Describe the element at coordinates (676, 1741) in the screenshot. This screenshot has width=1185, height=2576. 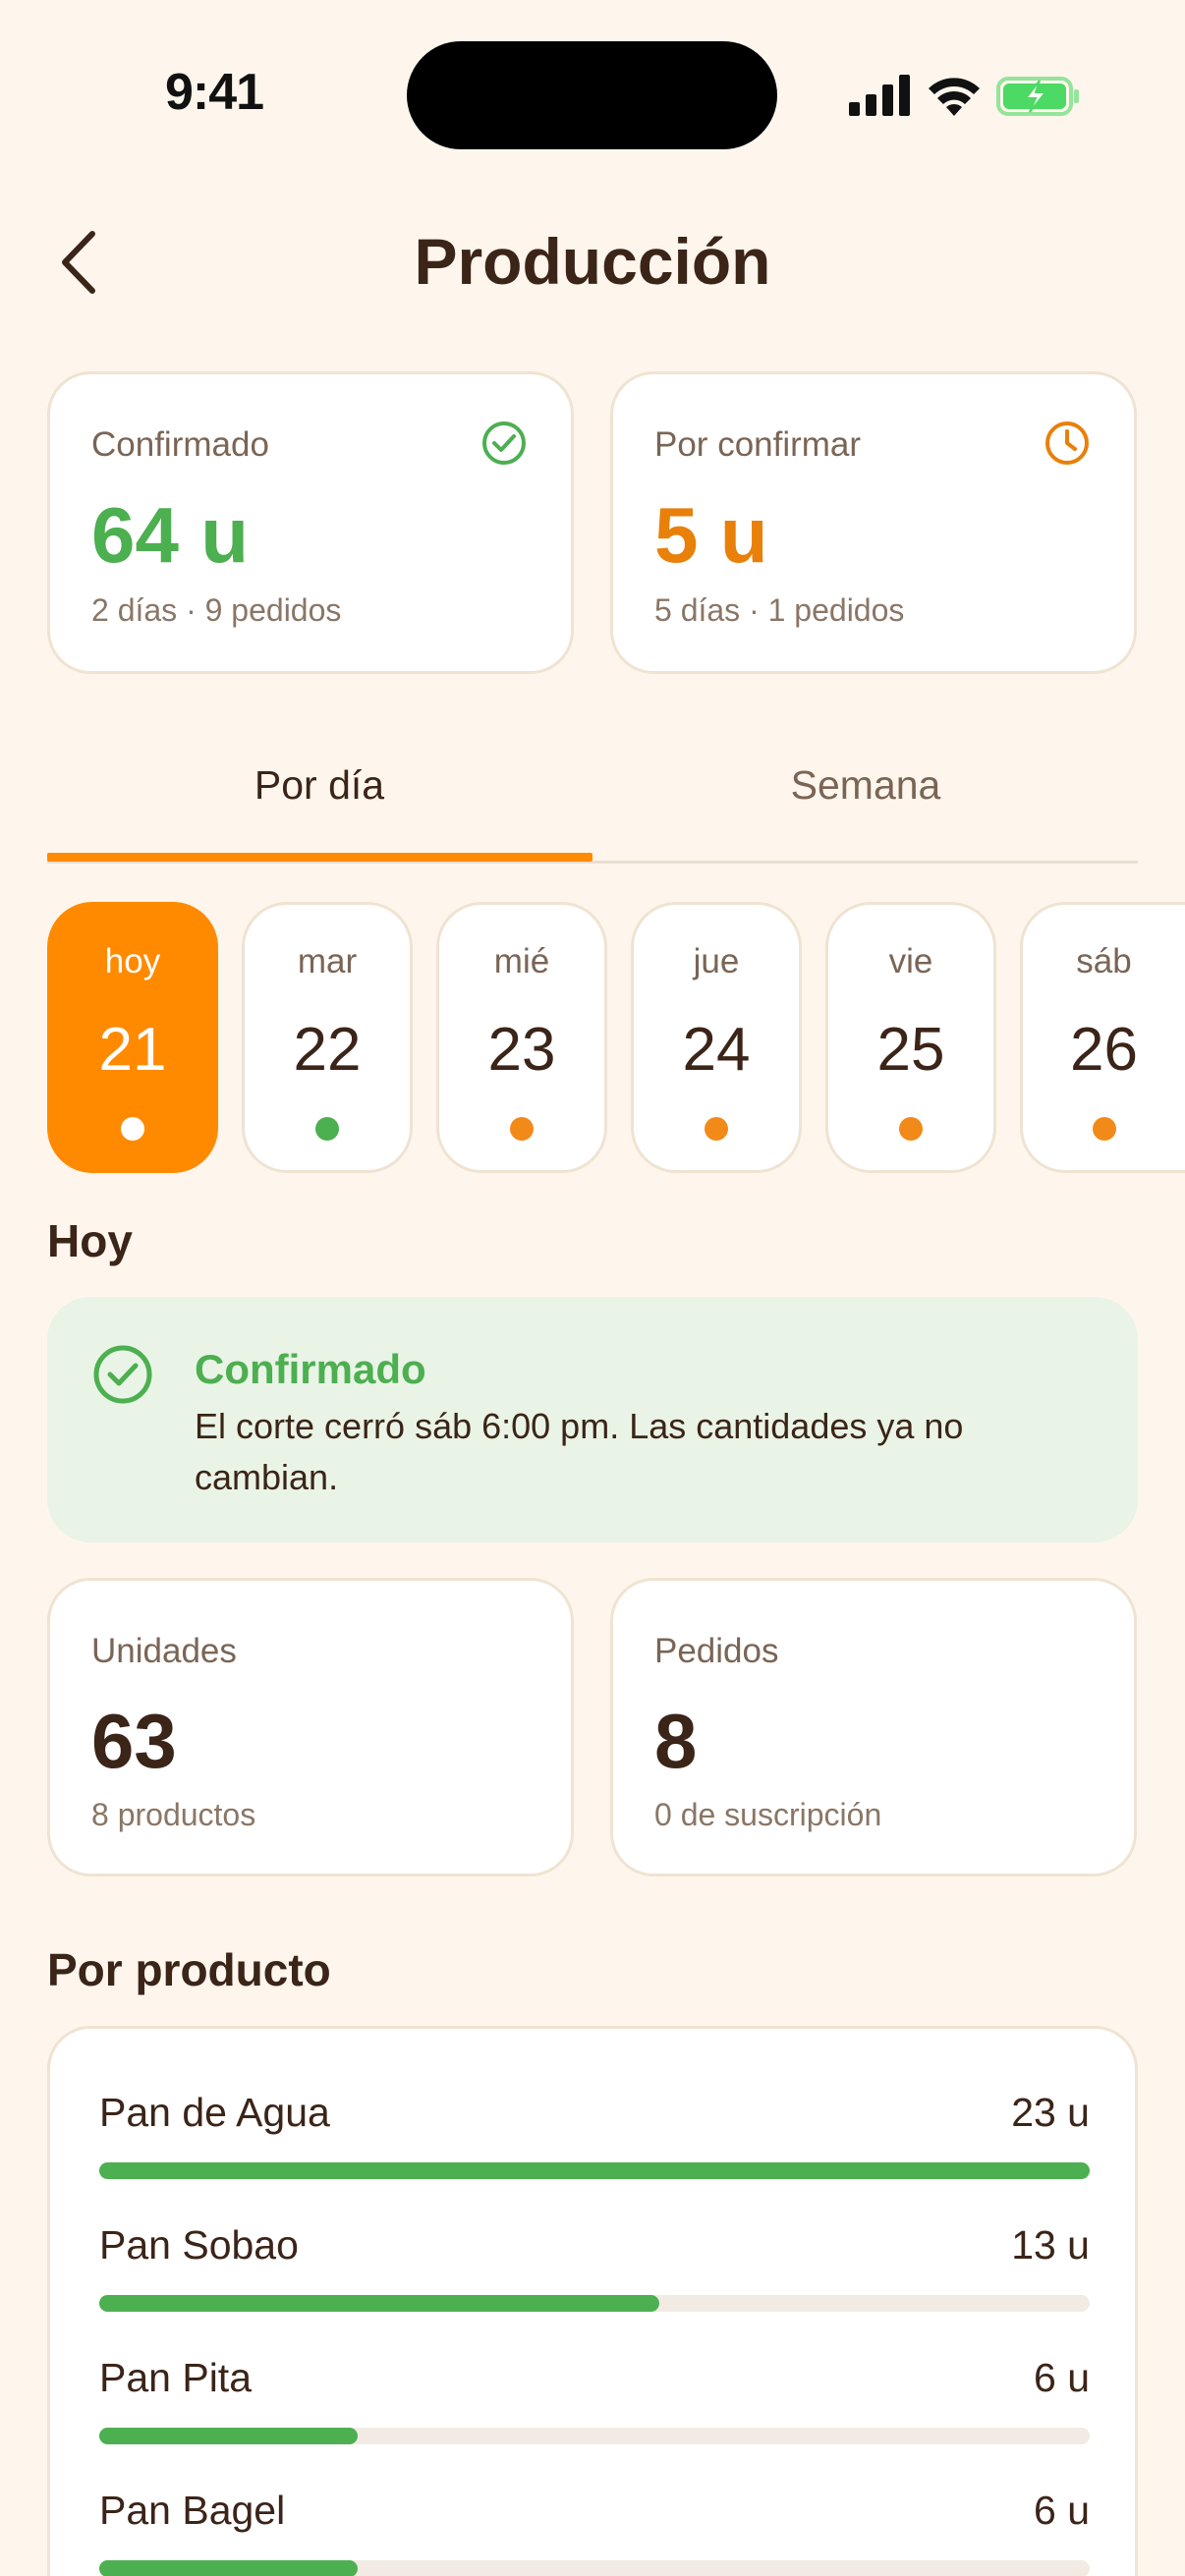
I see `orders-value: 8` at that location.